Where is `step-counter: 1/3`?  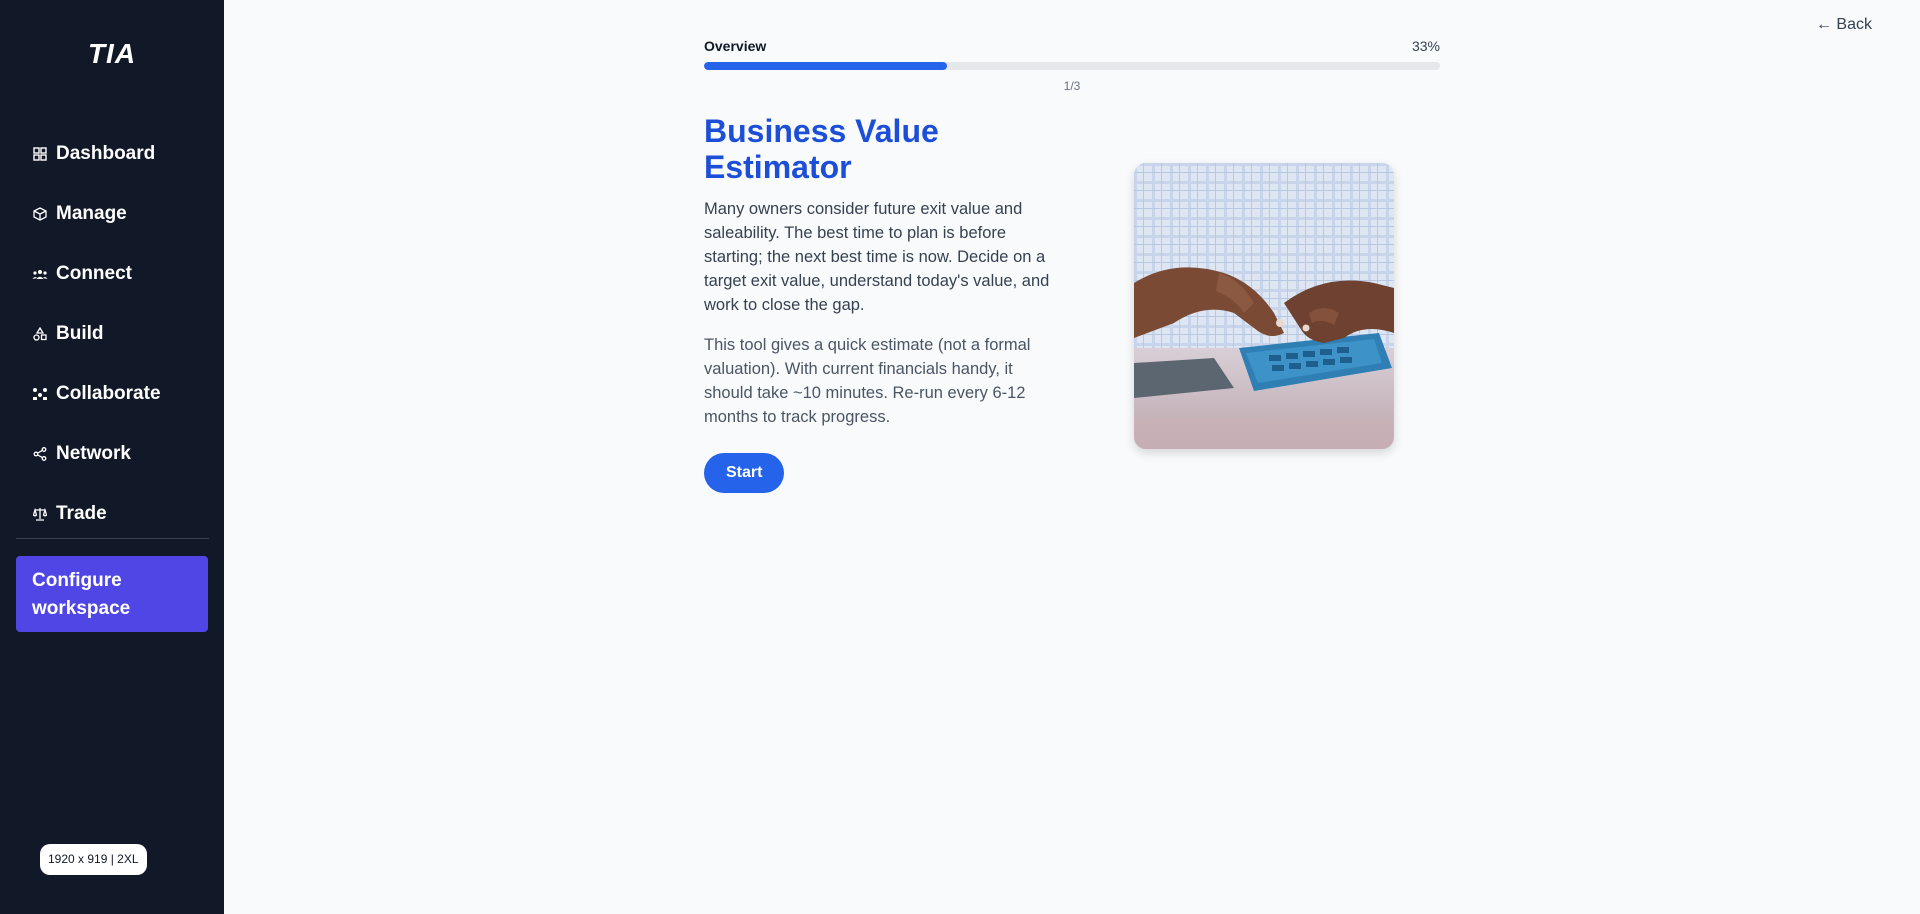 step-counter: 1/3 is located at coordinates (1072, 86).